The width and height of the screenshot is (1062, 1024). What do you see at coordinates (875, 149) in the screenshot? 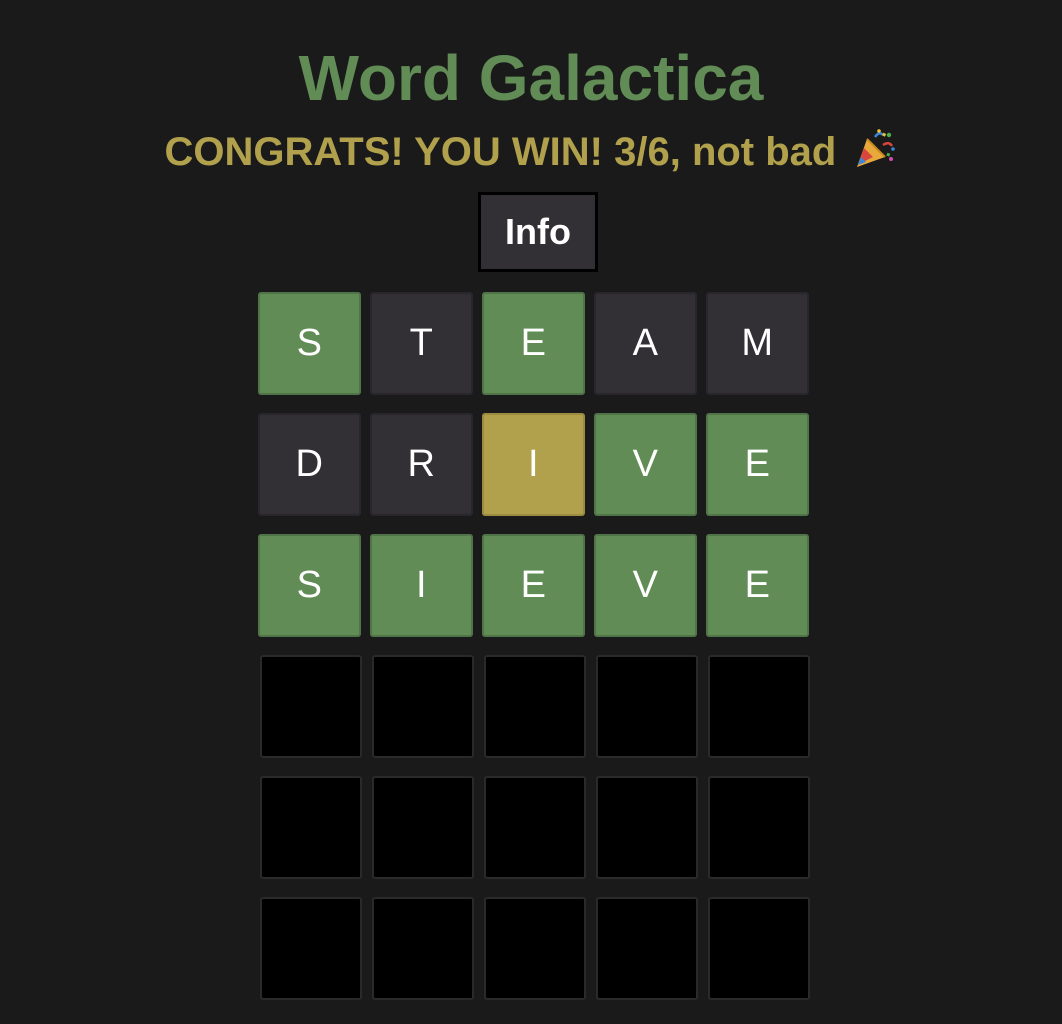
I see `party-popper-icon` at bounding box center [875, 149].